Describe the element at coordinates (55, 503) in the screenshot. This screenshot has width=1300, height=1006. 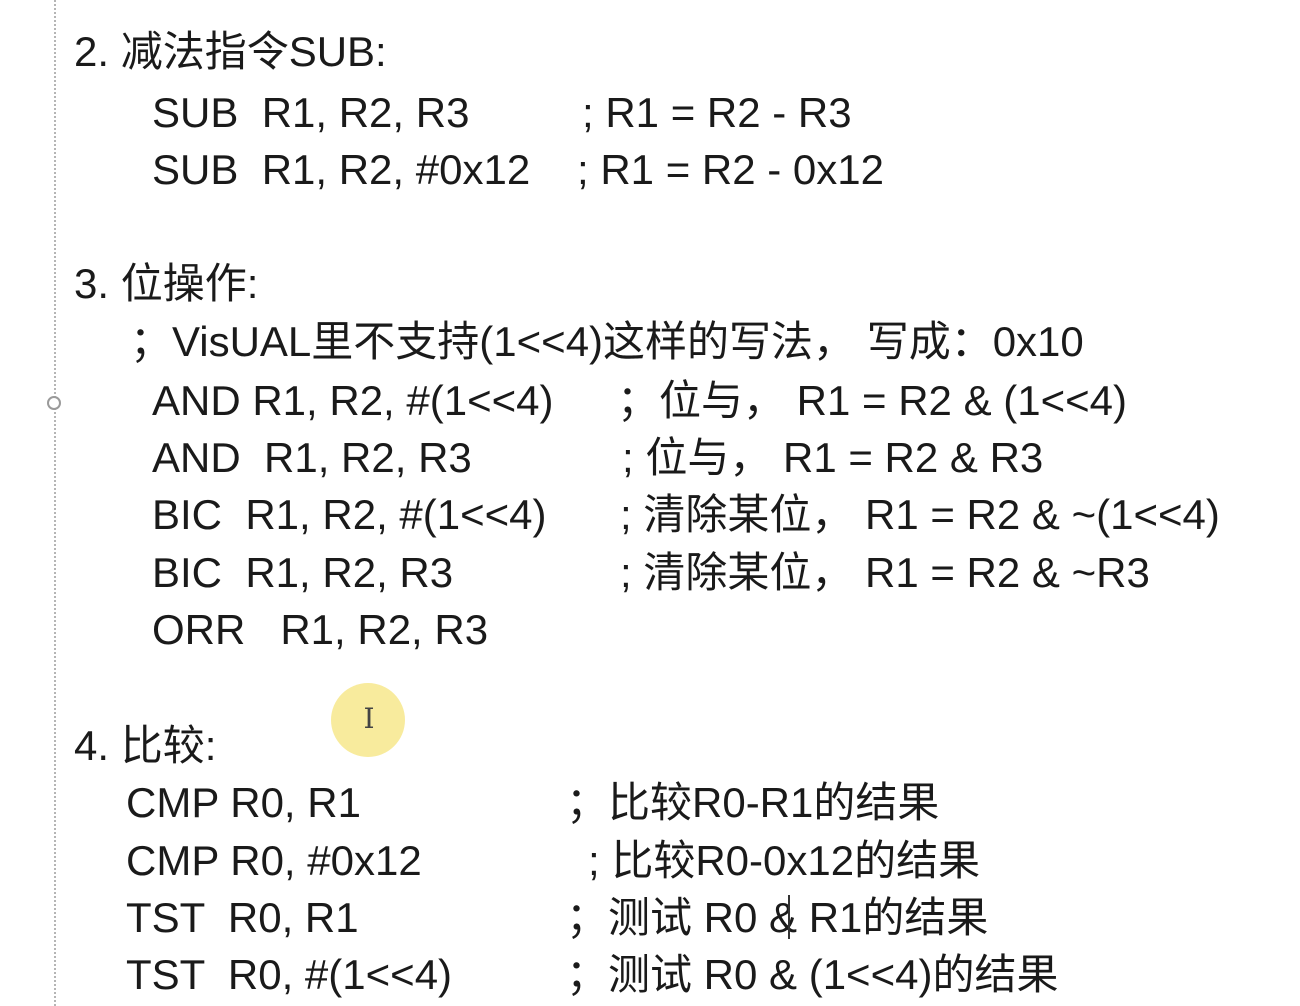
I see `margin-rule` at that location.